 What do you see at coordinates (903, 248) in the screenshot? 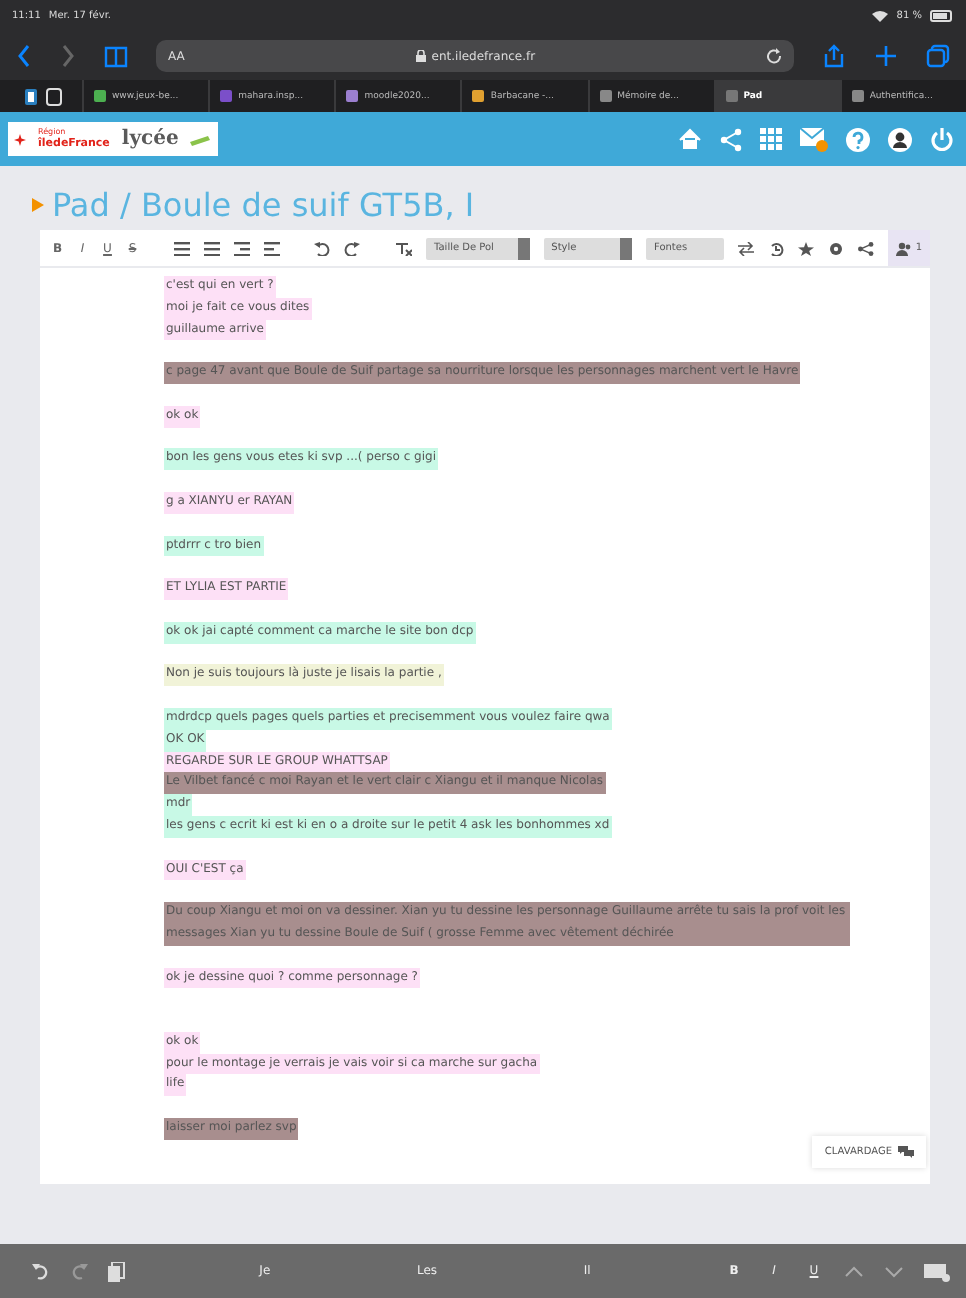
I see `users-icon` at bounding box center [903, 248].